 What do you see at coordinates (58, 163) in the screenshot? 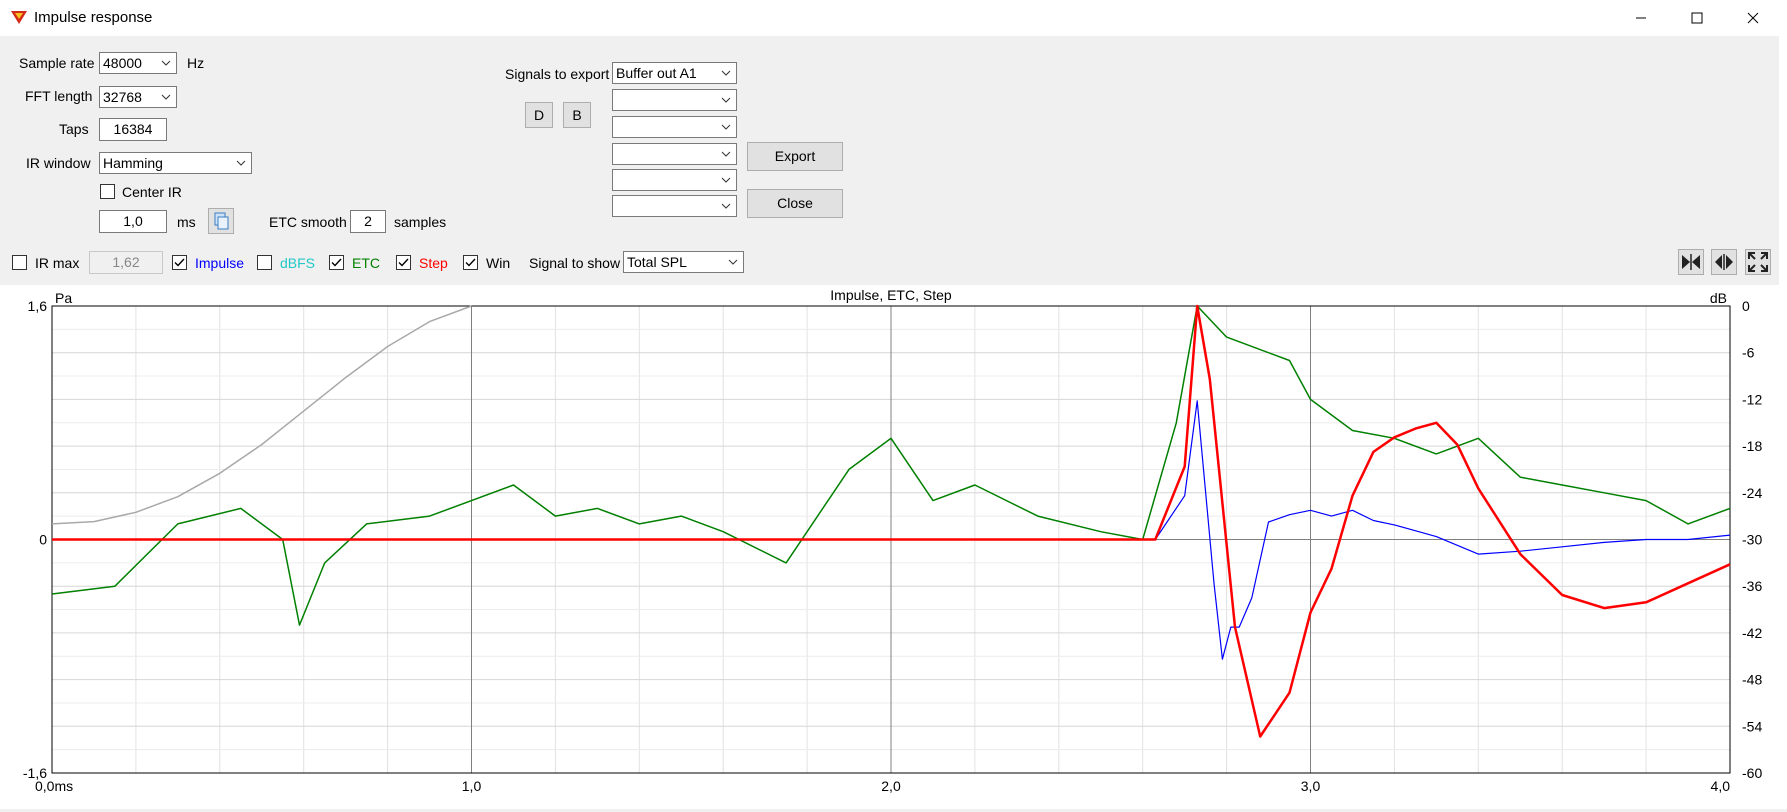
I see `ir-window-label: IR window` at bounding box center [58, 163].